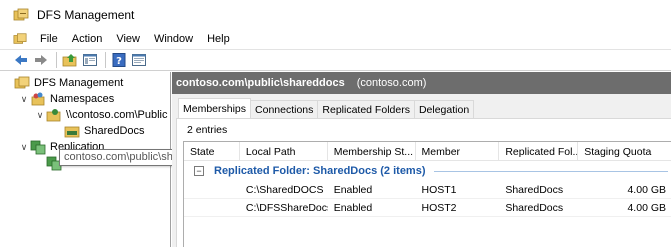  I want to click on tree-item-label: DFS Management, so click(79, 83).